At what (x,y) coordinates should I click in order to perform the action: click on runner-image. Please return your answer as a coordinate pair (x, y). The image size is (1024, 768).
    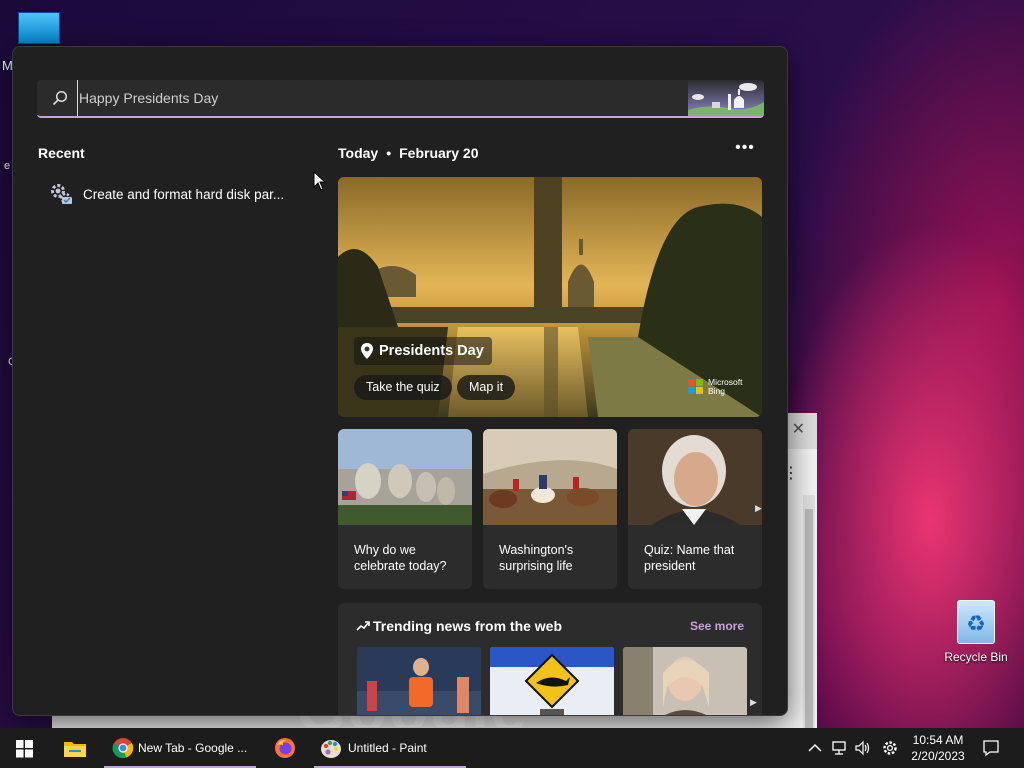
    Looking at the image, I should click on (419, 681).